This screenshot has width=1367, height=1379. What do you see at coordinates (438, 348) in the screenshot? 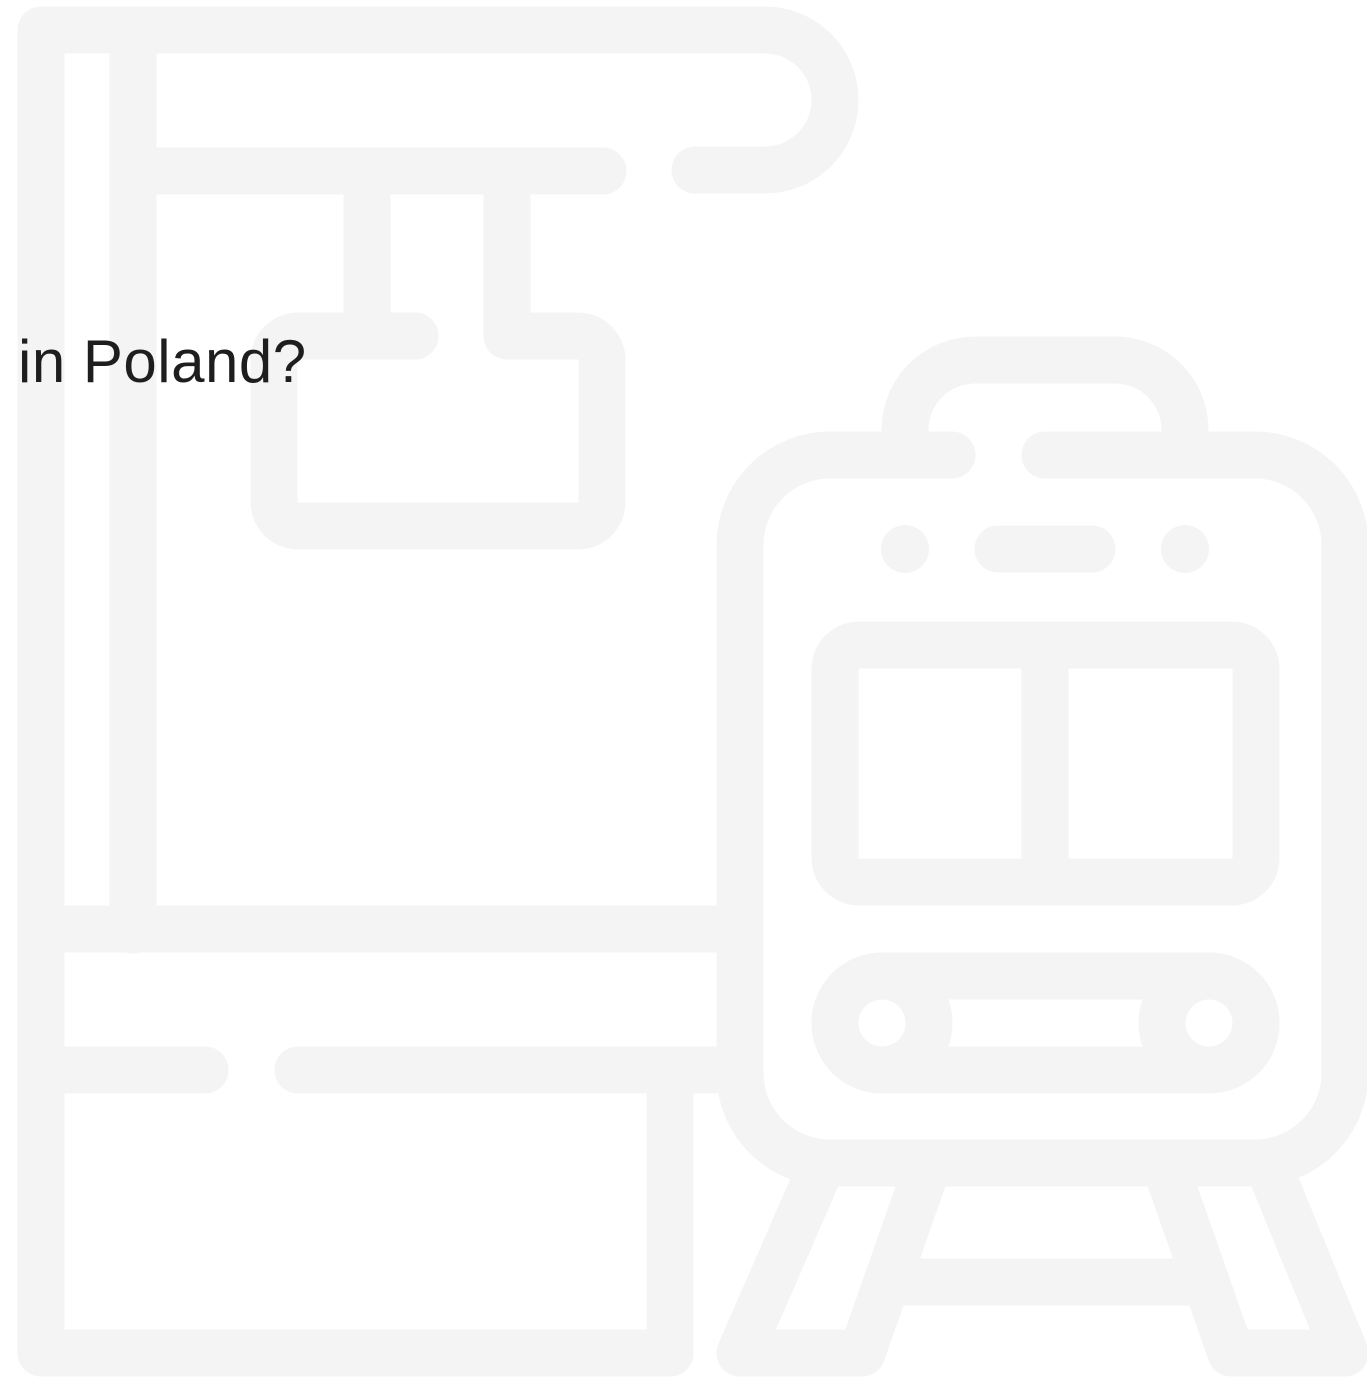
I see `hanging-sign-outline` at bounding box center [438, 348].